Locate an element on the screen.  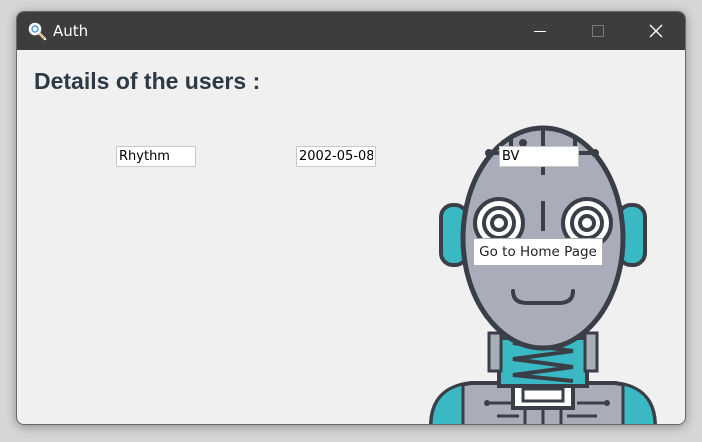
initials-field is located at coordinates (539, 156).